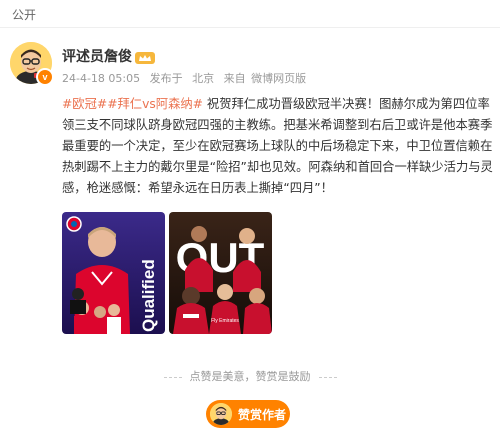 The image size is (500, 440). I want to click on post-source-from: 来自, so click(234, 78).